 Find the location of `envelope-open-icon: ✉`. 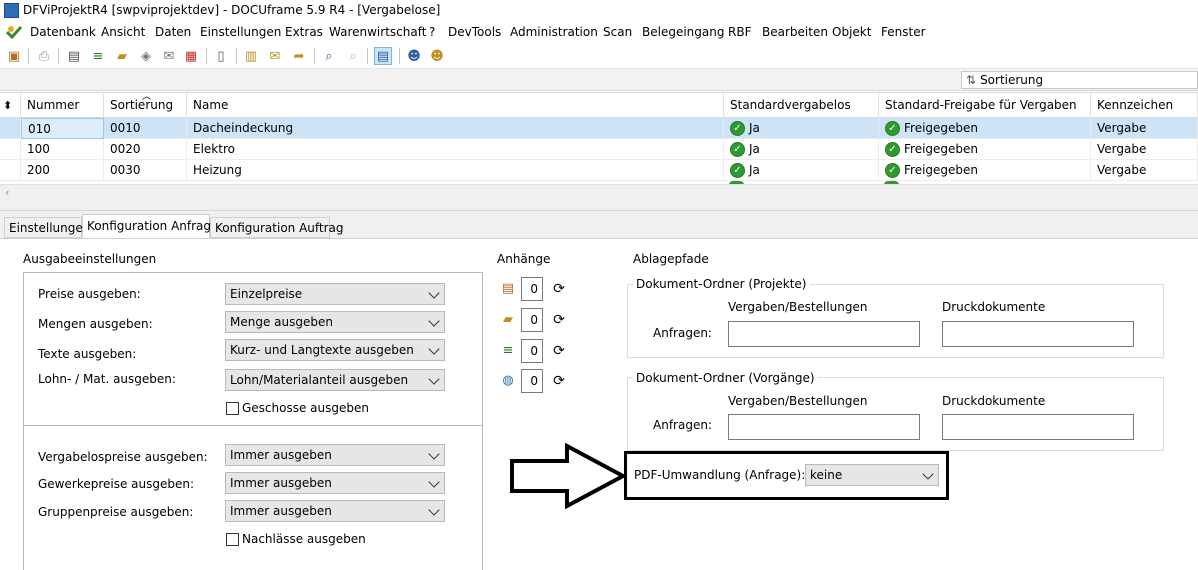

envelope-open-icon: ✉ is located at coordinates (275, 56).